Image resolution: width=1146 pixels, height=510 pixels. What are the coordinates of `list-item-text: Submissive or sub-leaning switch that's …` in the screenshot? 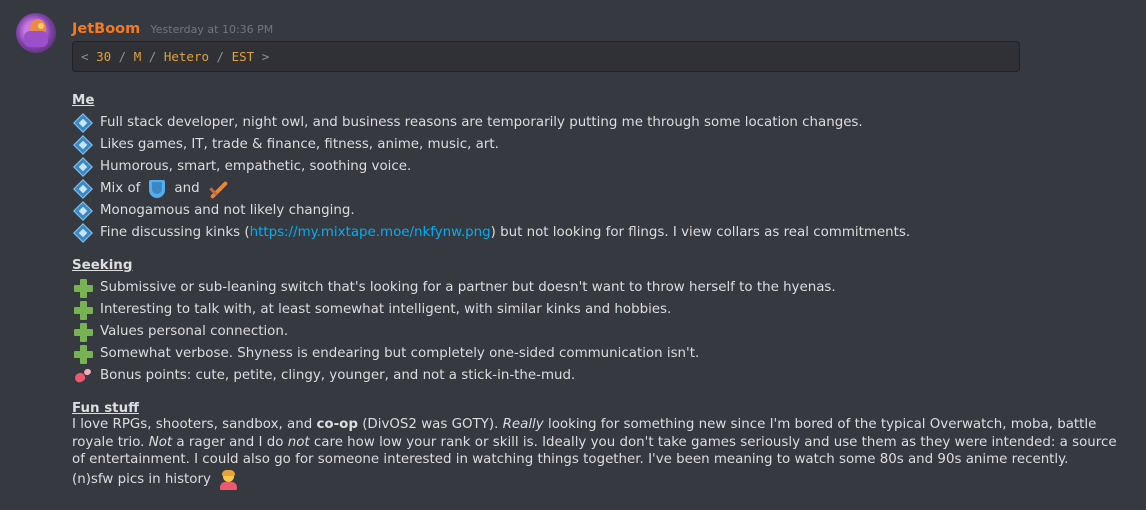 It's located at (468, 287).